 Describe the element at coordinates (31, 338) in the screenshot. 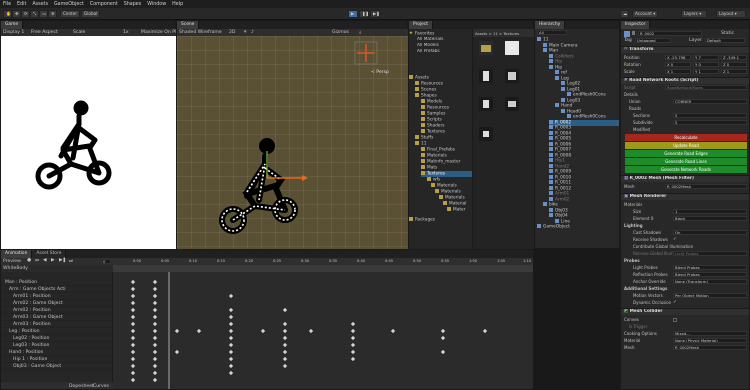

I see `track-label: Leg02 : Position` at that location.